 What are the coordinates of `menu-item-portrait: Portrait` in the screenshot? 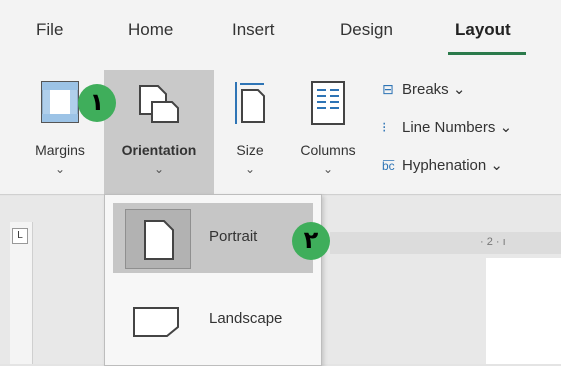 It's located at (213, 238).